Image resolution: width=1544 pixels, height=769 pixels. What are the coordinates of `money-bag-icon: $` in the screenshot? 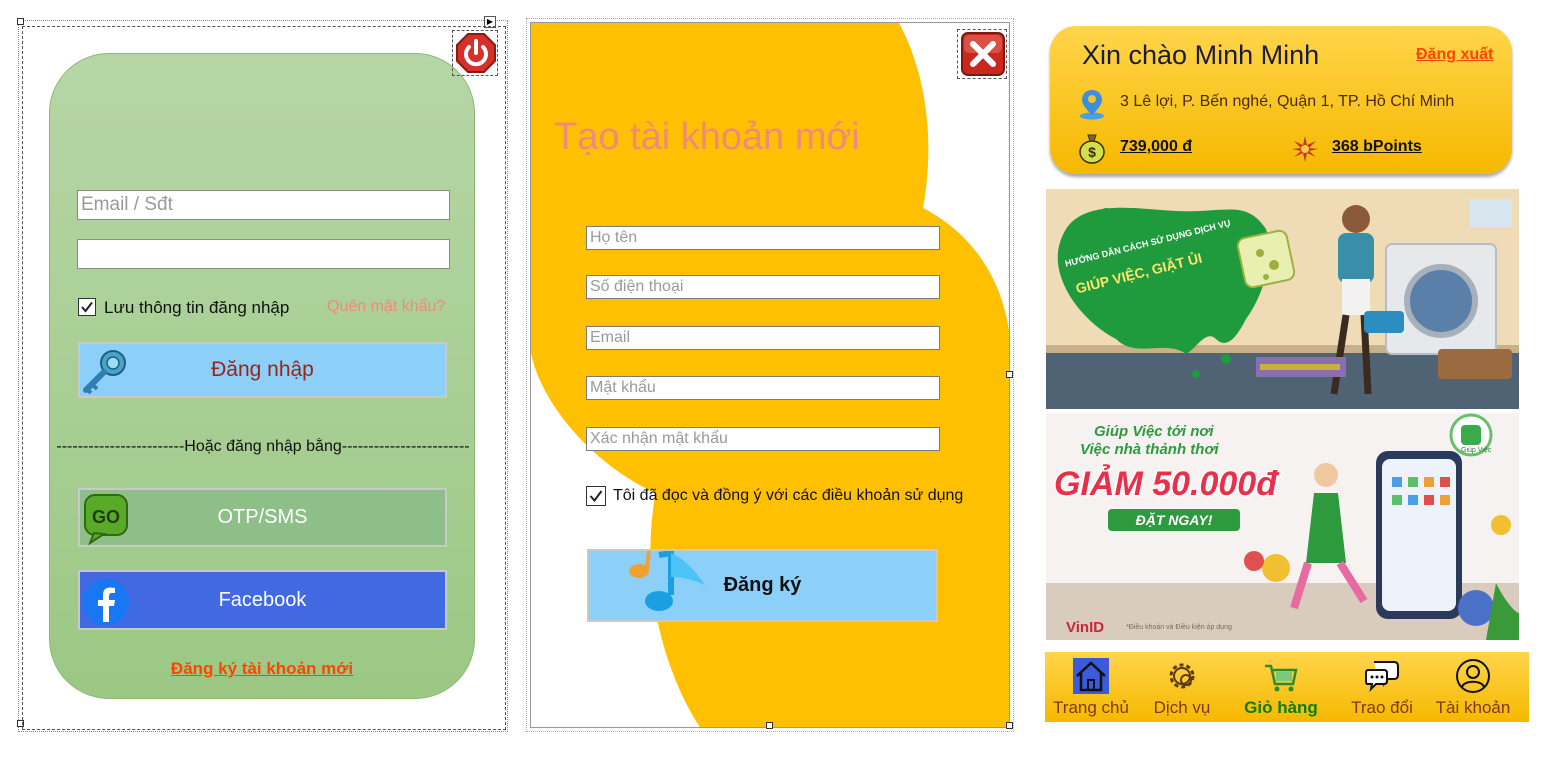 It's located at (1092, 148).